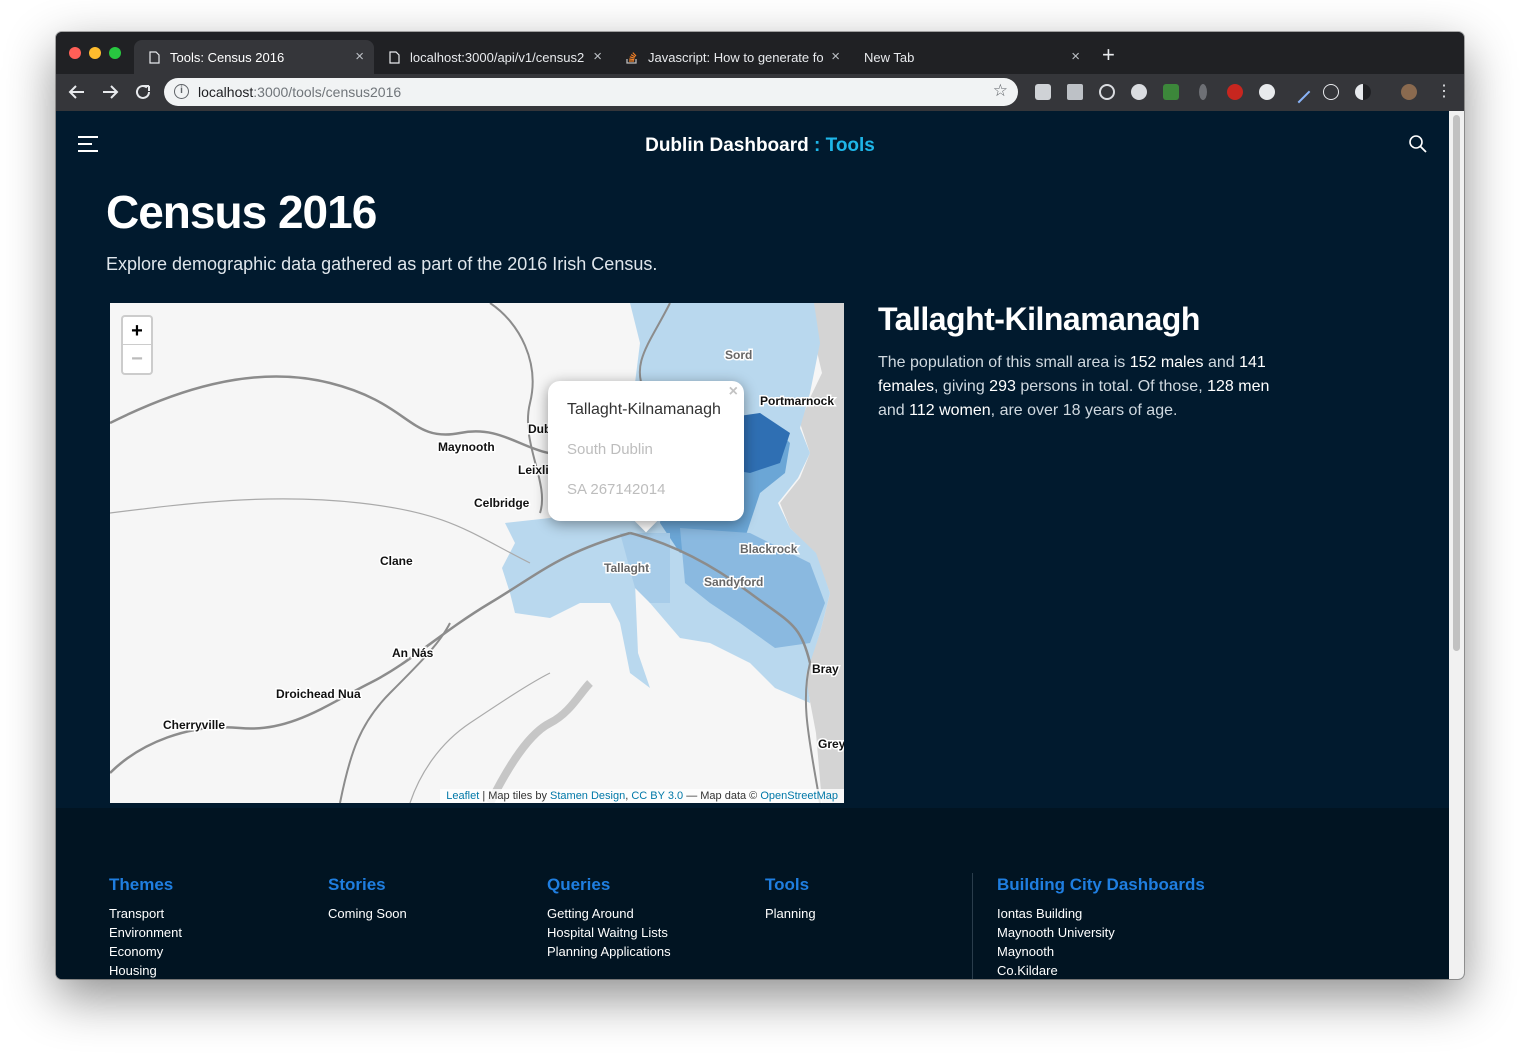 This screenshot has width=1520, height=1059. Describe the element at coordinates (137, 331) in the screenshot. I see `zoom-in-button: +` at that location.